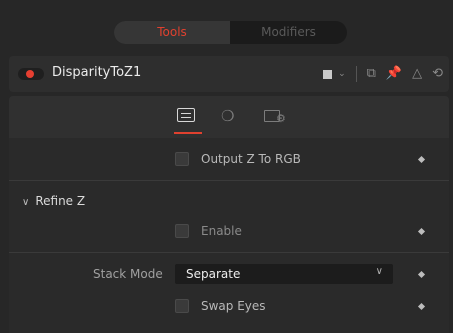 The height and width of the screenshot is (333, 453). Describe the element at coordinates (342, 74) in the screenshot. I see `chevron-down-icon: ⌄` at that location.